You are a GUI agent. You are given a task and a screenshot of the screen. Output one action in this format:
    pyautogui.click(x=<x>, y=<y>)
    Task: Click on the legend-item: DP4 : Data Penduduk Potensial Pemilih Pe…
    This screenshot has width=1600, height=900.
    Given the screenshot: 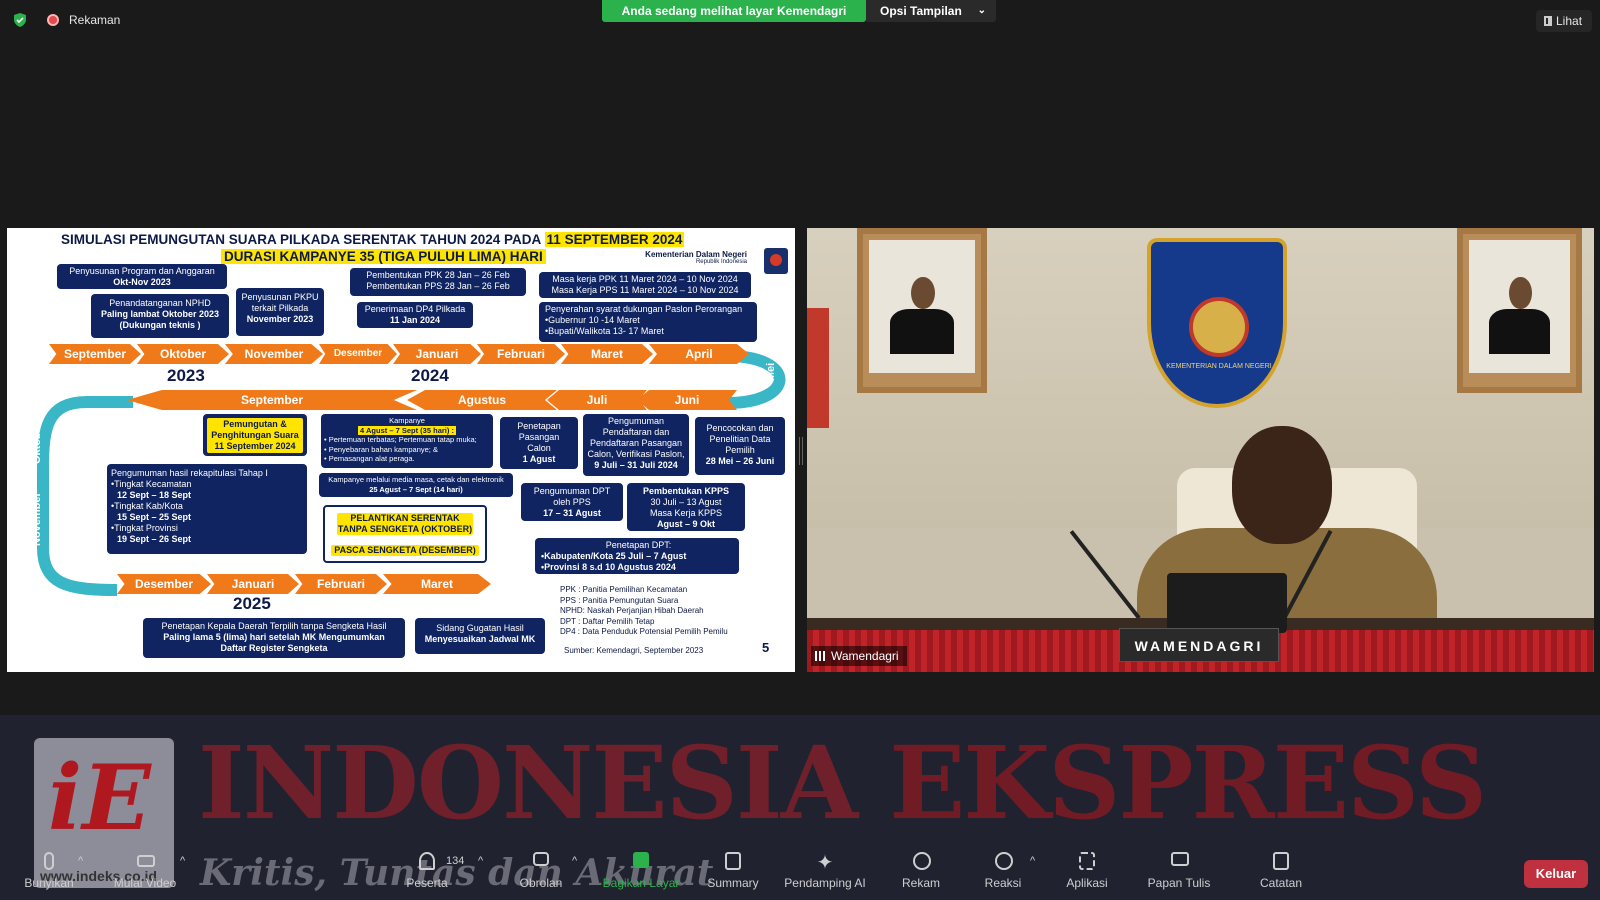 What is the action you would take?
    pyautogui.click(x=644, y=631)
    